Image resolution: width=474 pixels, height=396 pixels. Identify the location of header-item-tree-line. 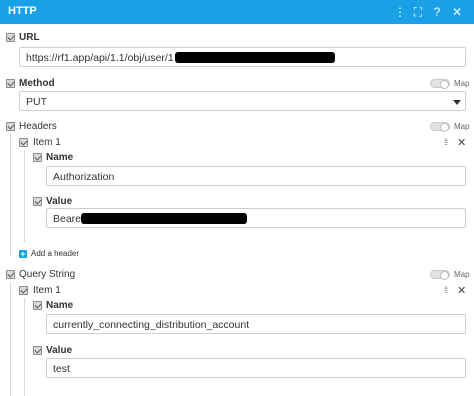
(24, 196).